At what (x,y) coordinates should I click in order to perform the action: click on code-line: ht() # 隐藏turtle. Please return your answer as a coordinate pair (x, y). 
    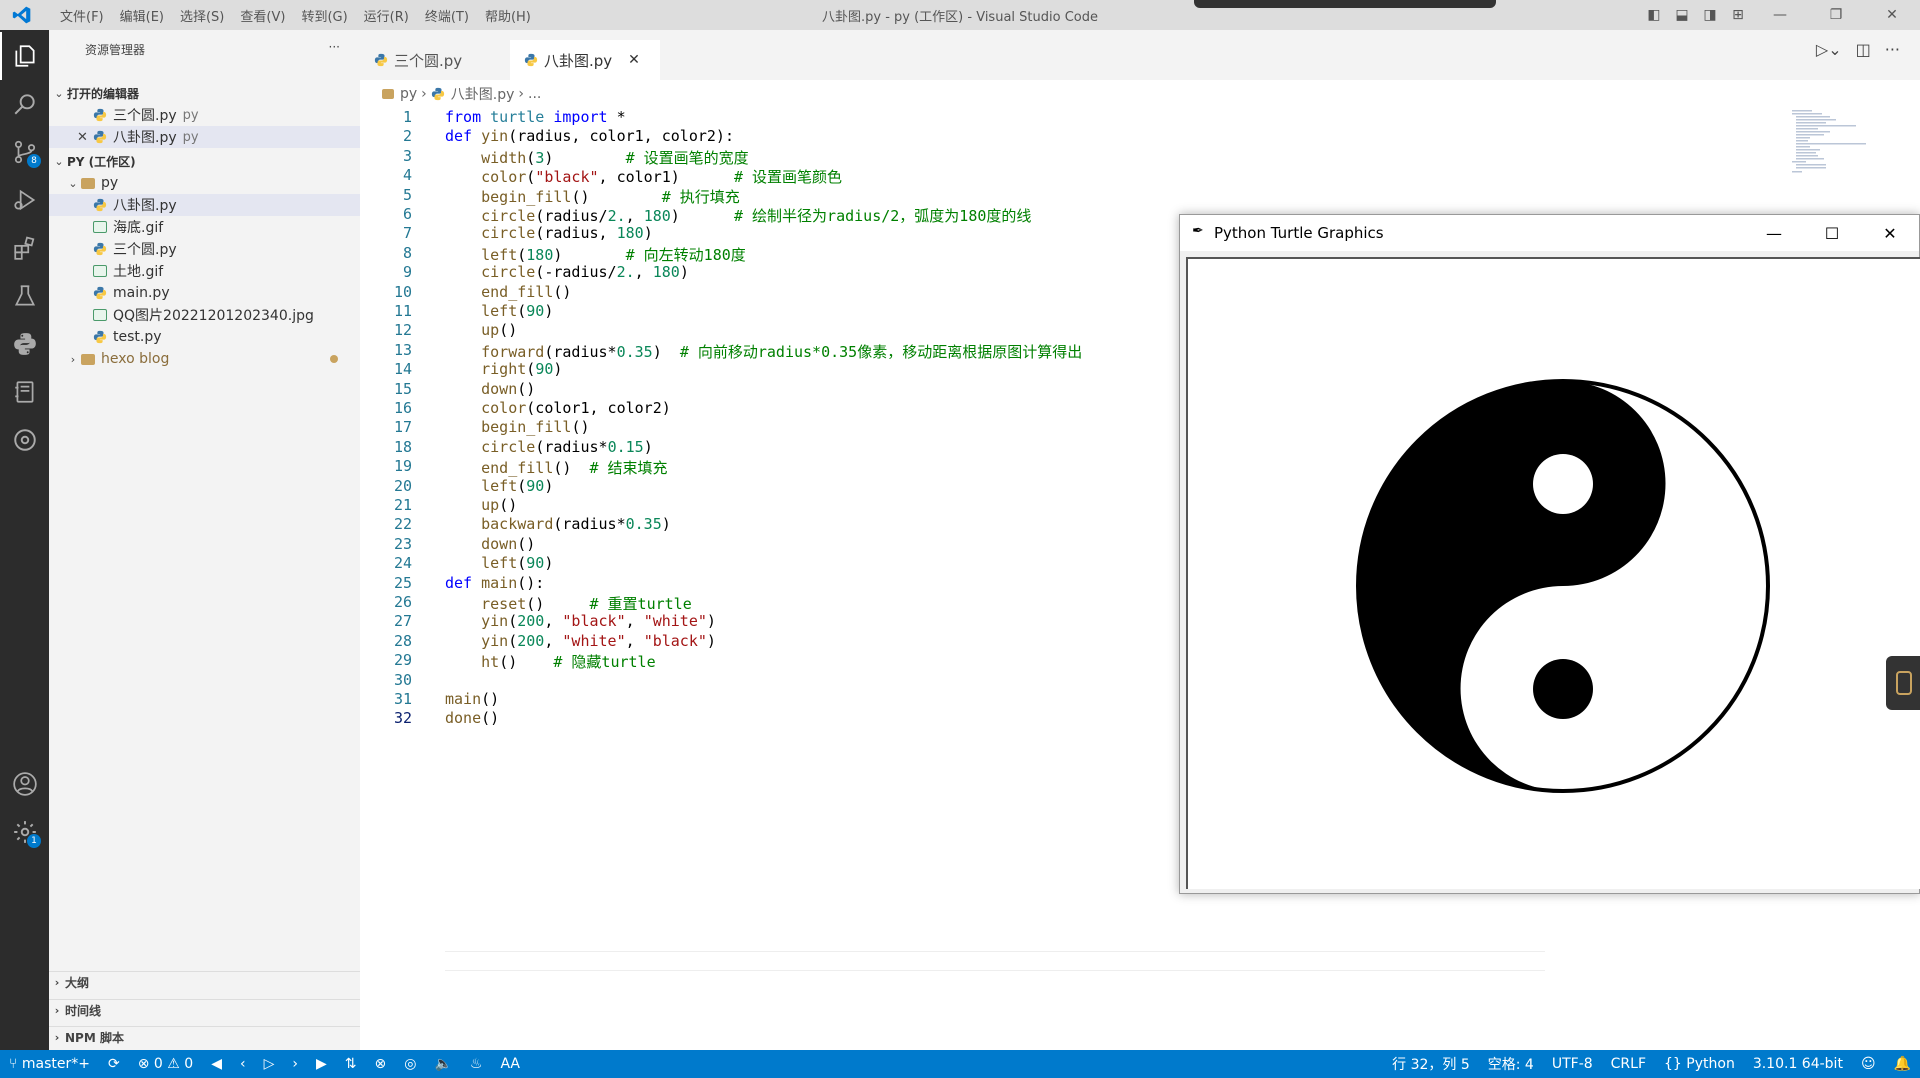
    Looking at the image, I should click on (550, 661).